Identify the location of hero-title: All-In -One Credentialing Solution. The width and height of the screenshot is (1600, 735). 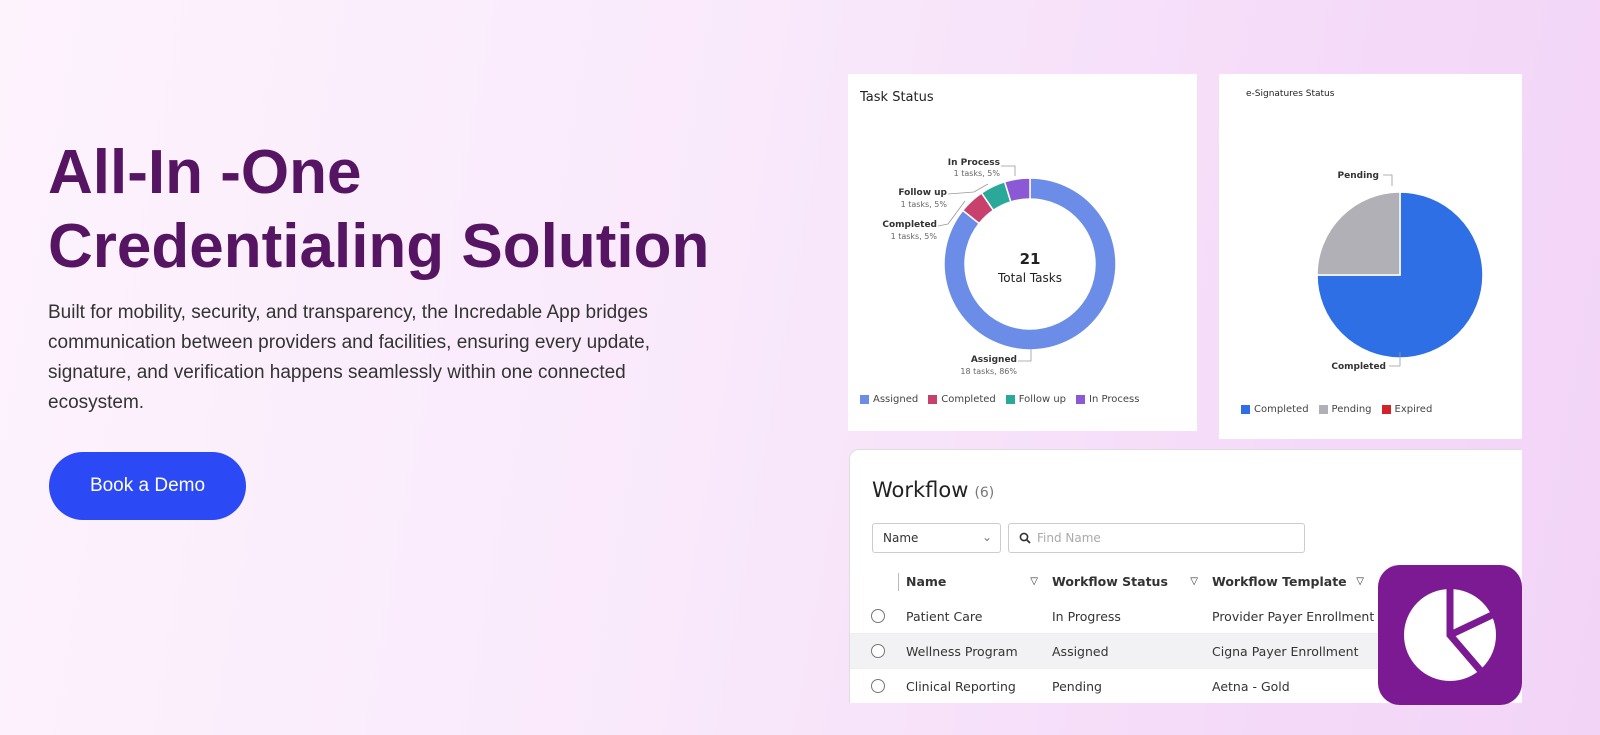
(408, 210).